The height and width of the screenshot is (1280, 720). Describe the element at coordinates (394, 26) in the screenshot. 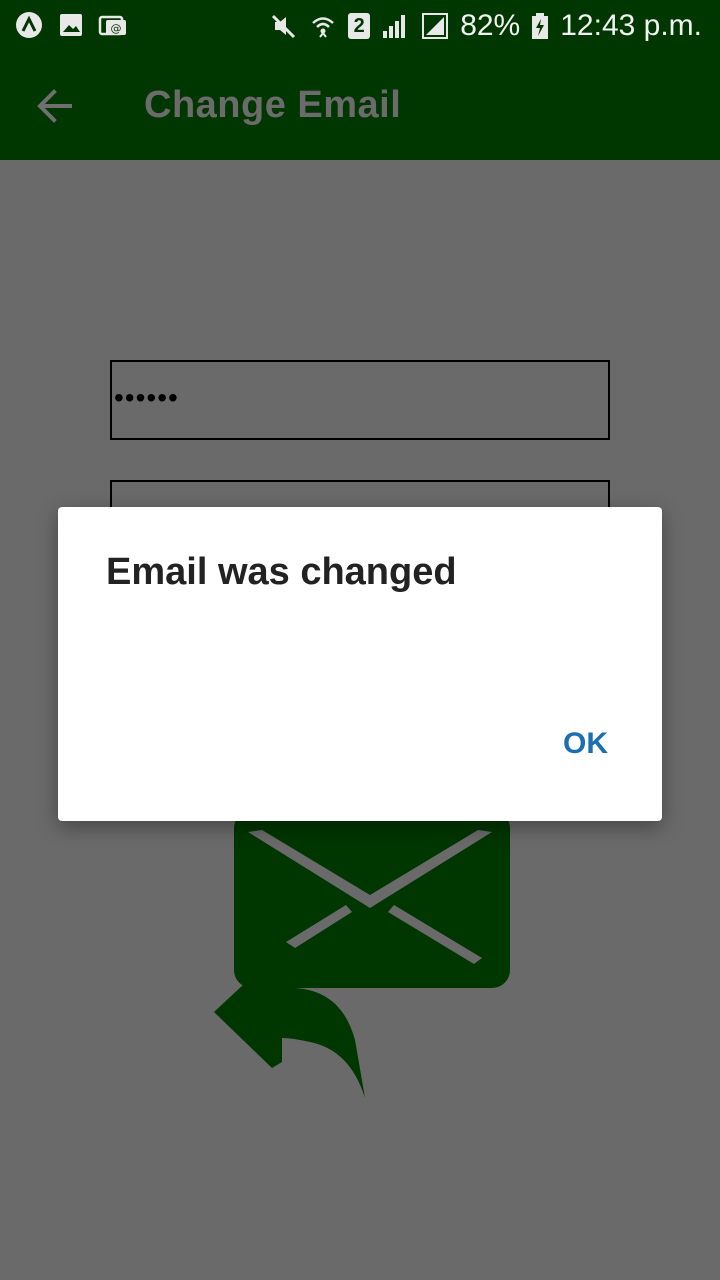

I see `signal-icon` at that location.